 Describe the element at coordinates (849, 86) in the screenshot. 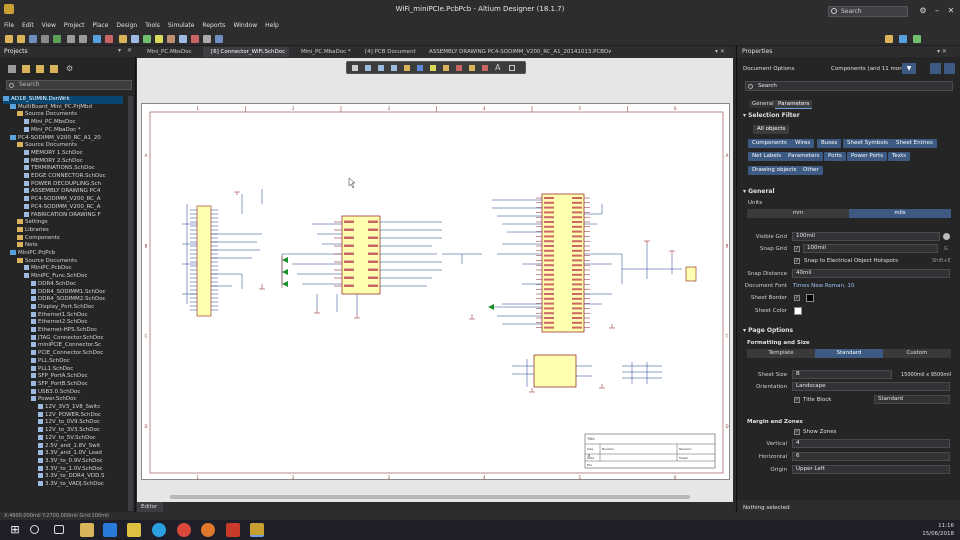

I see `properties-search-input: Search` at that location.